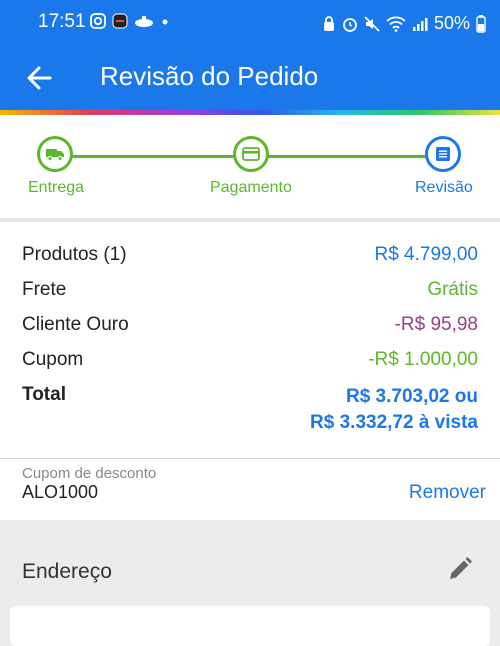 The width and height of the screenshot is (500, 646). What do you see at coordinates (481, 23) in the screenshot?
I see `battery-icon` at bounding box center [481, 23].